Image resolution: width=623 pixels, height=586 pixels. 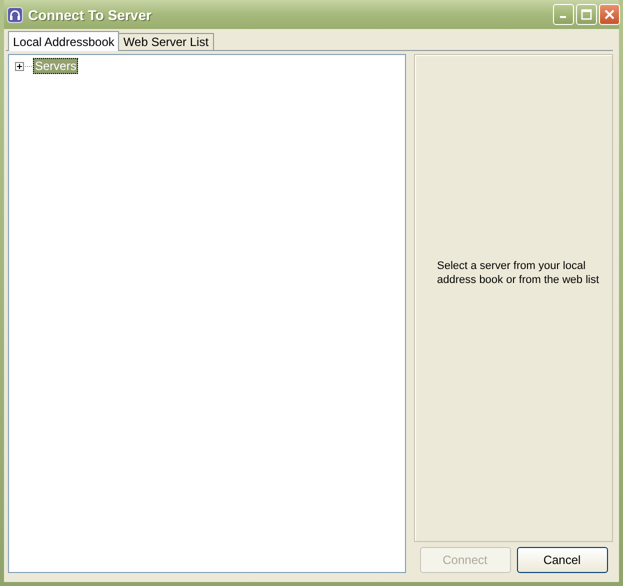 I want to click on tab: Web Server List, so click(x=166, y=41).